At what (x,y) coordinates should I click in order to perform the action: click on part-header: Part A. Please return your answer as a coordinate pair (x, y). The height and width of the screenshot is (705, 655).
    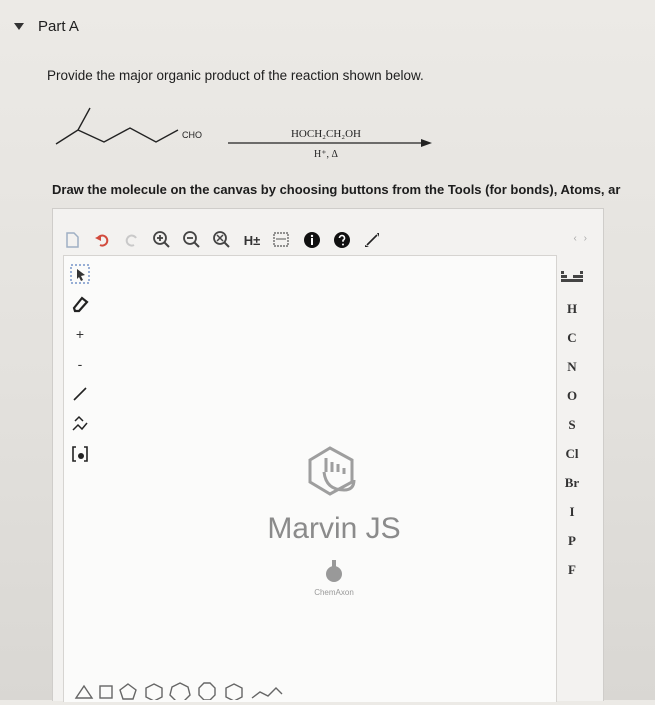
    Looking at the image, I should click on (46, 26).